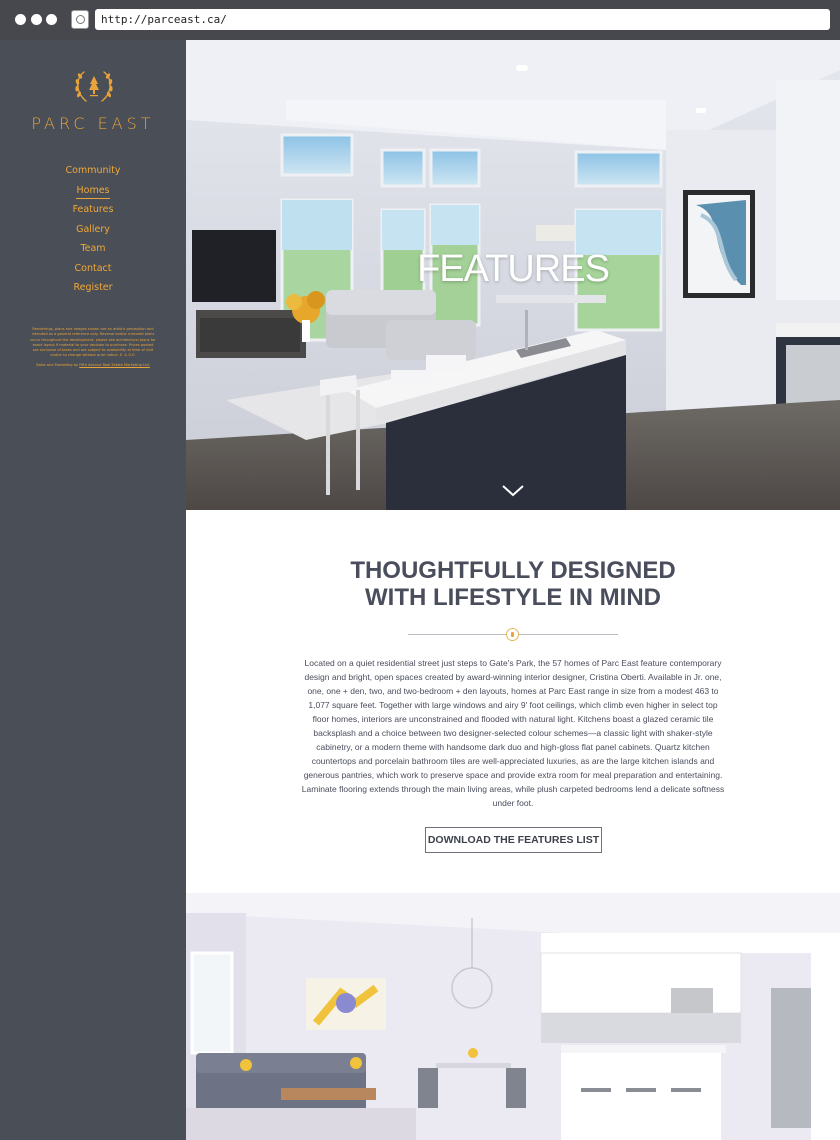  What do you see at coordinates (114, 365) in the screenshot?
I see `marketing-link: Fifth Avenue Real Estate Marketing Ltd.` at bounding box center [114, 365].